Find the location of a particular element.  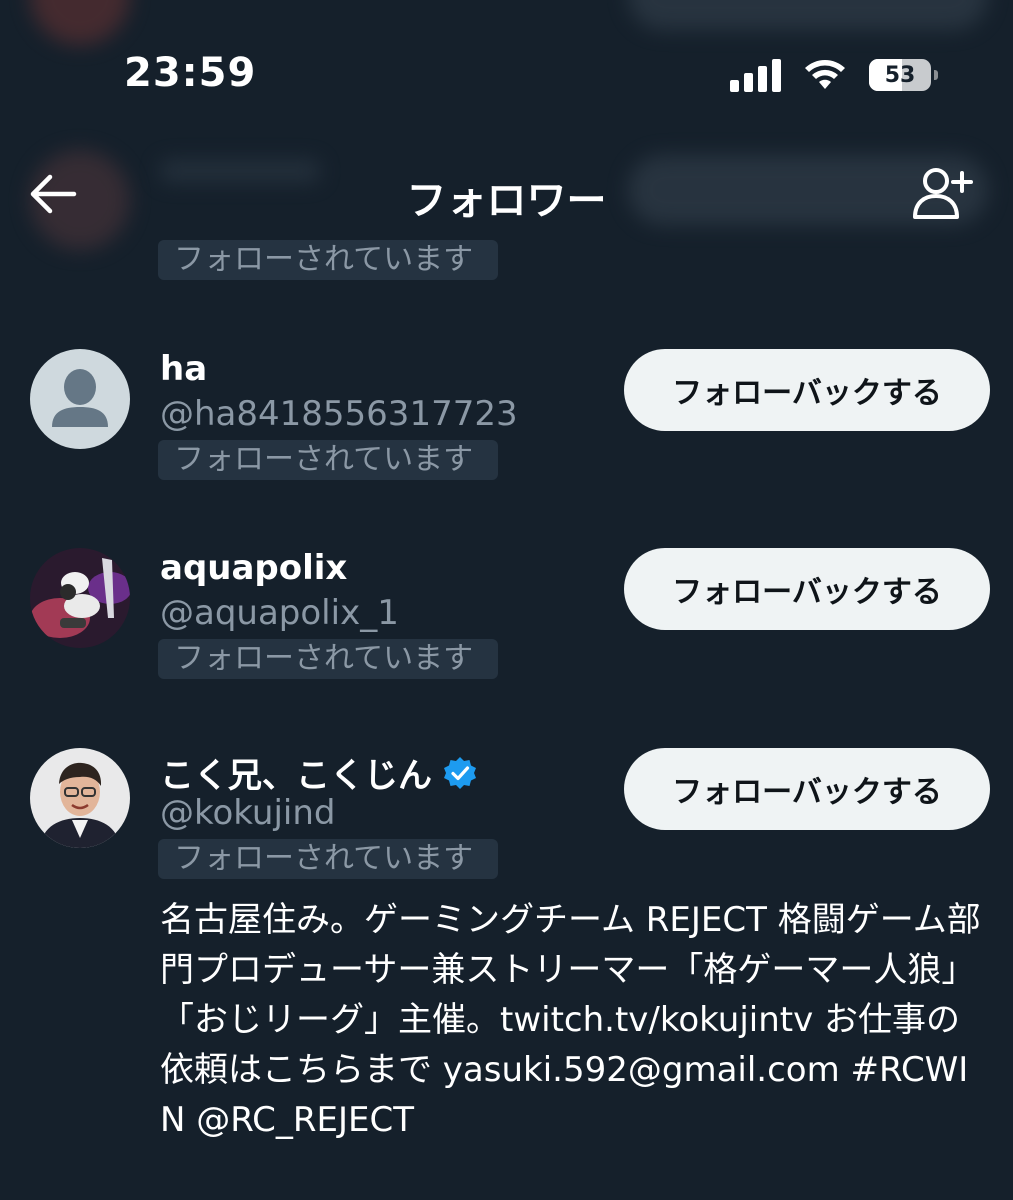

default-avatar is located at coordinates (80, 399).